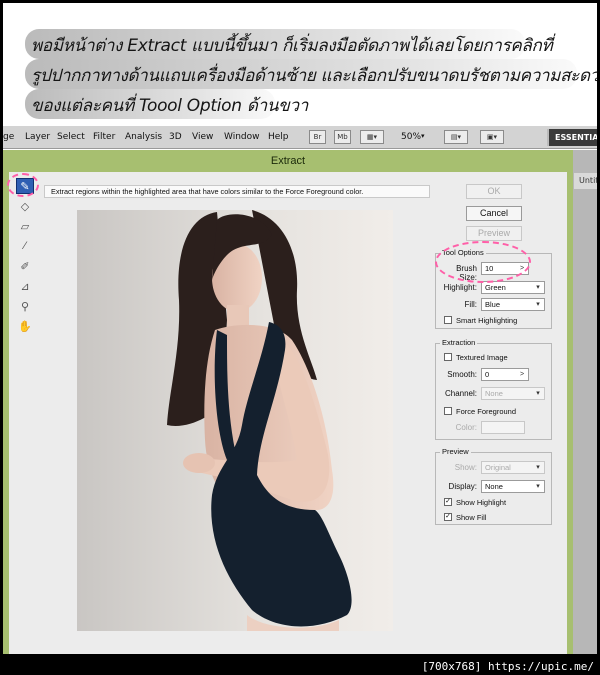  Describe the element at coordinates (71, 137) in the screenshot. I see `menu-select: Select` at that location.